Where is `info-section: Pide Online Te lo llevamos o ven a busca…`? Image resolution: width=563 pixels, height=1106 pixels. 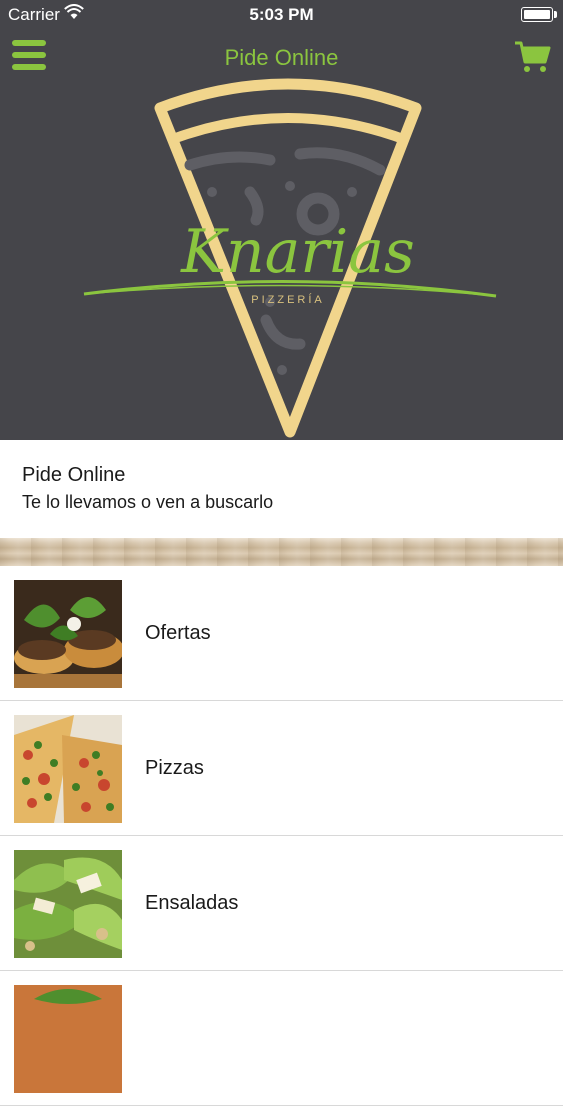 info-section: Pide Online Te lo llevamos o ven a busca… is located at coordinates (281, 489).